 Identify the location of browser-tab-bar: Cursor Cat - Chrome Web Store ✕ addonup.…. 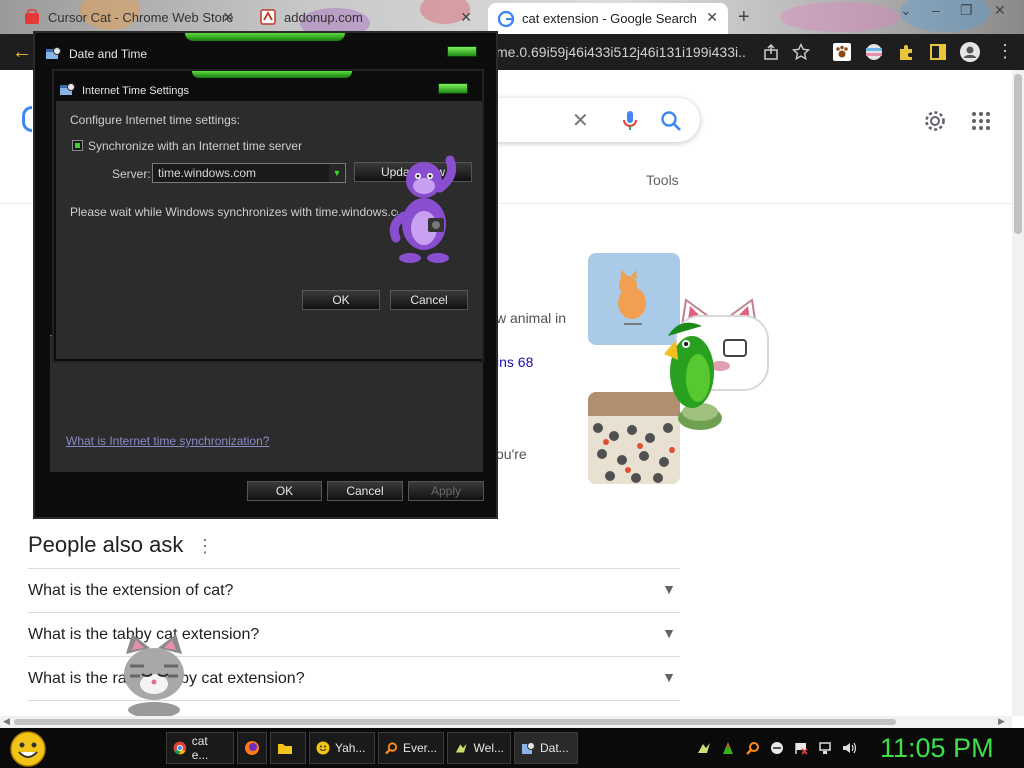
(512, 17).